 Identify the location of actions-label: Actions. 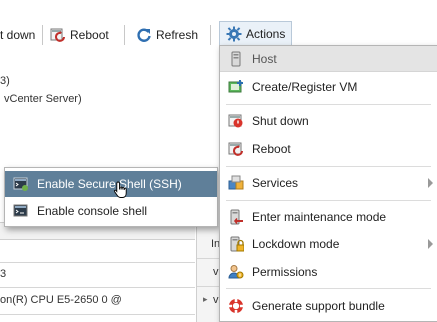
(266, 34).